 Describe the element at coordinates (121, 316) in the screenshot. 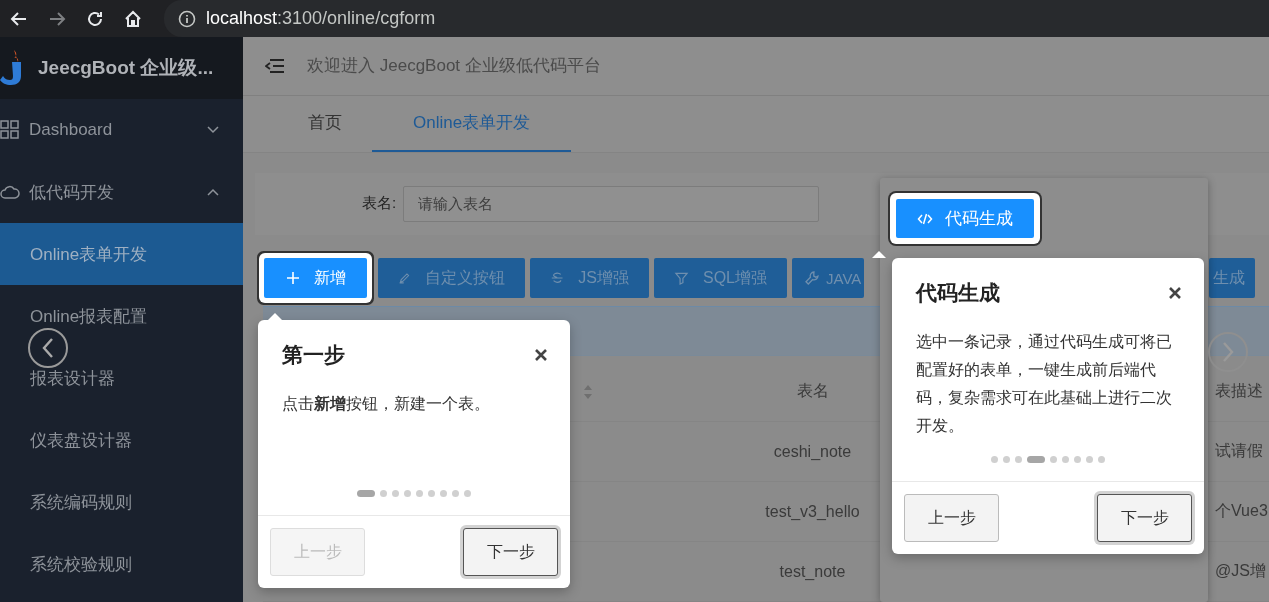

I see `sidebar-item: Online报表配置` at that location.